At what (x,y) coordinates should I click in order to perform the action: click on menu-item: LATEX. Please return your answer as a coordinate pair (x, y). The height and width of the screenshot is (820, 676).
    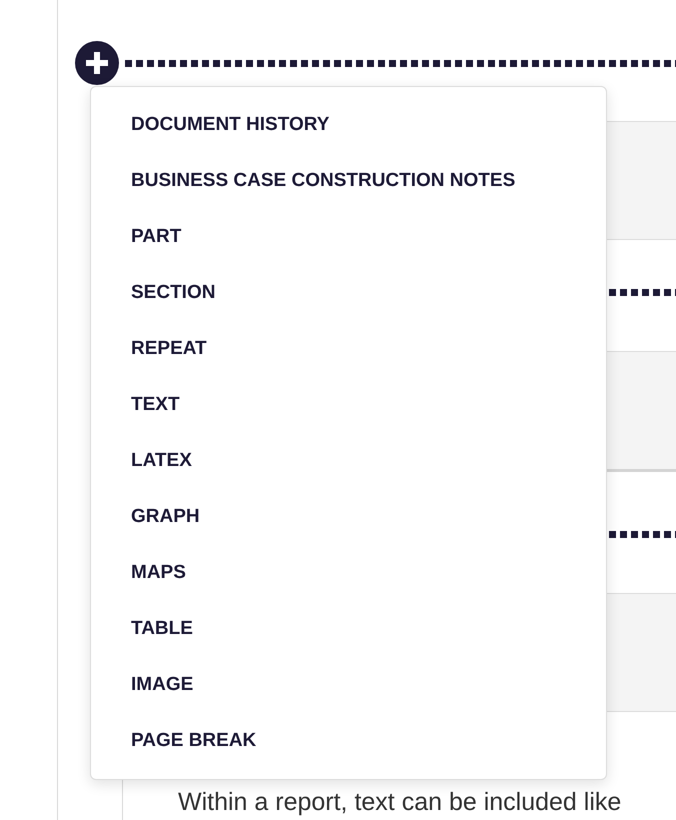
    Looking at the image, I should click on (348, 461).